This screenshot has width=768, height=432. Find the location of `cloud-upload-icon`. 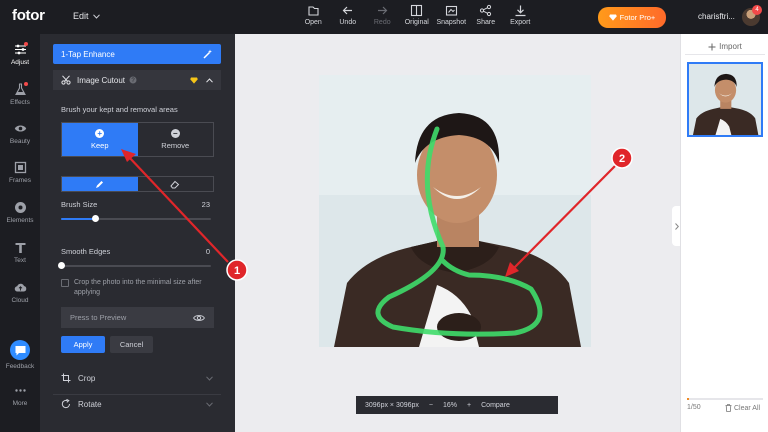

cloud-upload-icon is located at coordinates (20, 287).